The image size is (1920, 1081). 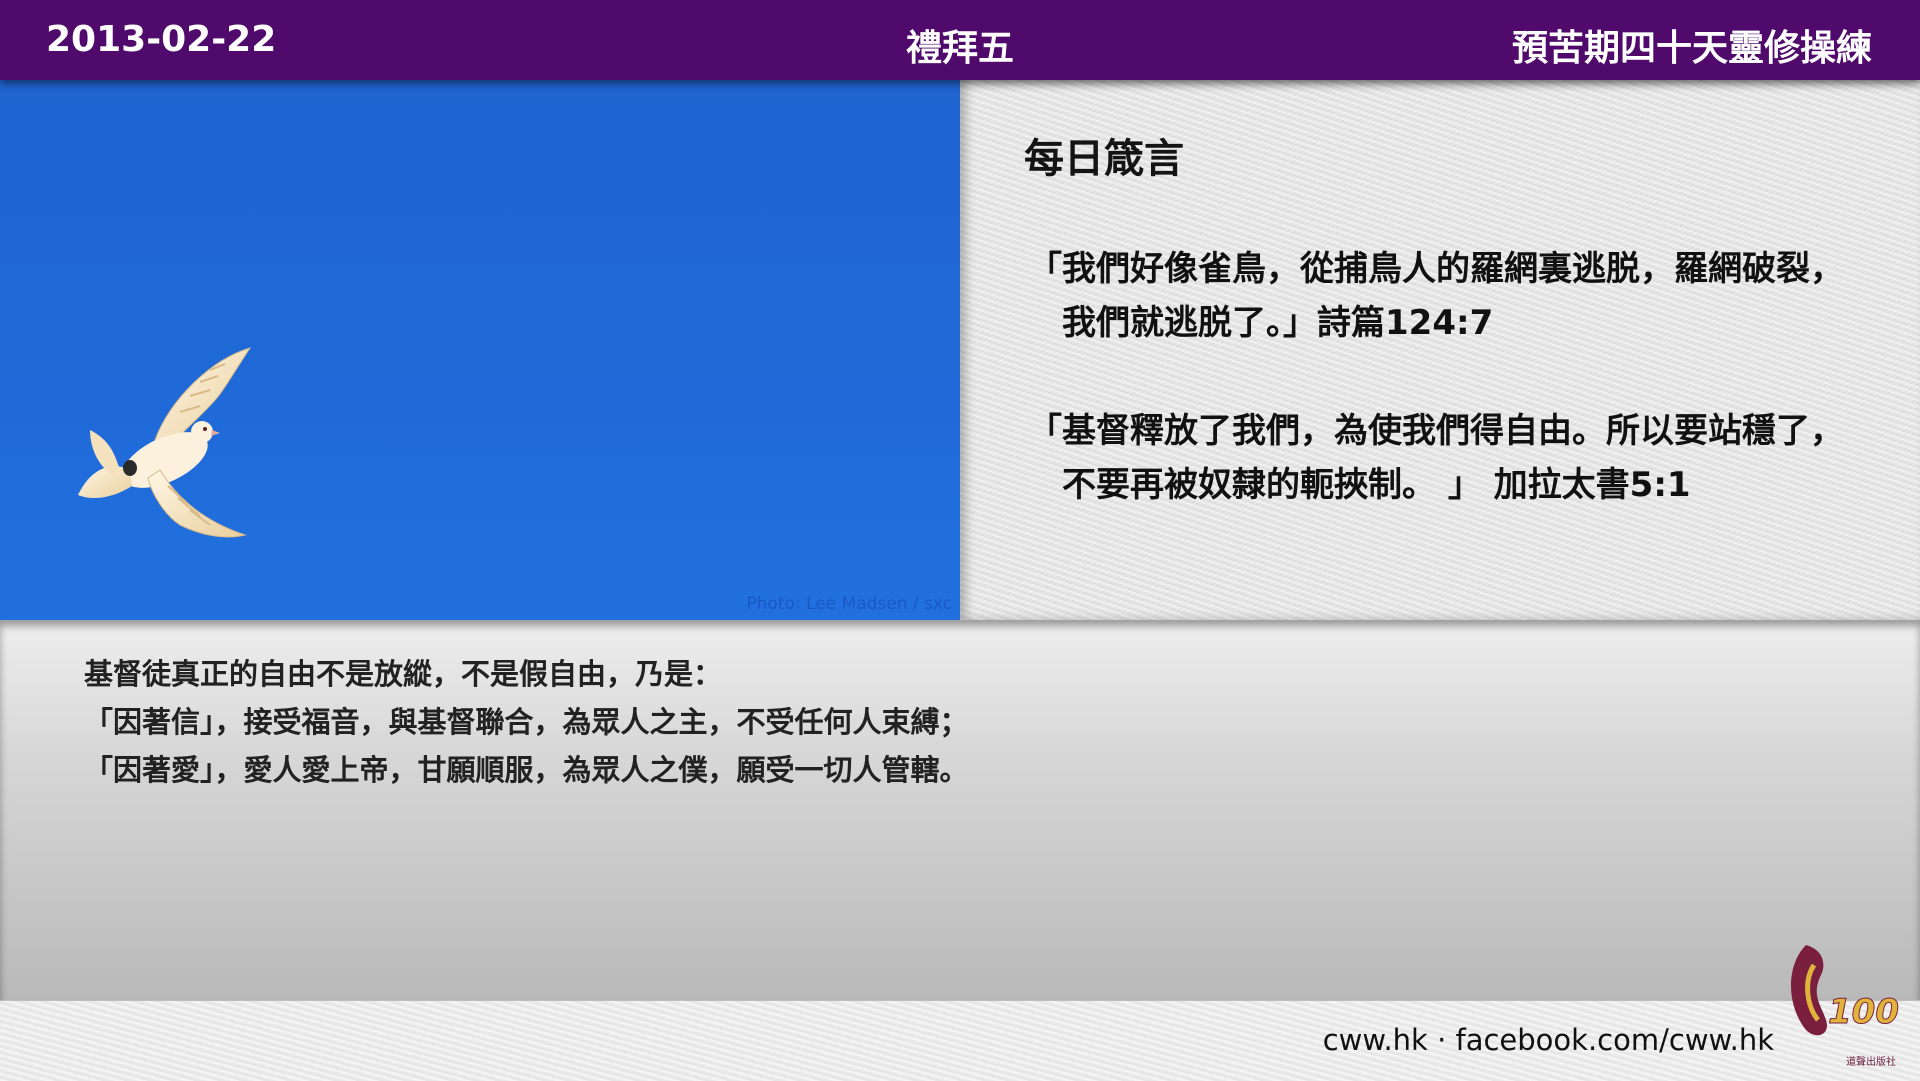 I want to click on svg-text: 100, so click(x=1863, y=1012).